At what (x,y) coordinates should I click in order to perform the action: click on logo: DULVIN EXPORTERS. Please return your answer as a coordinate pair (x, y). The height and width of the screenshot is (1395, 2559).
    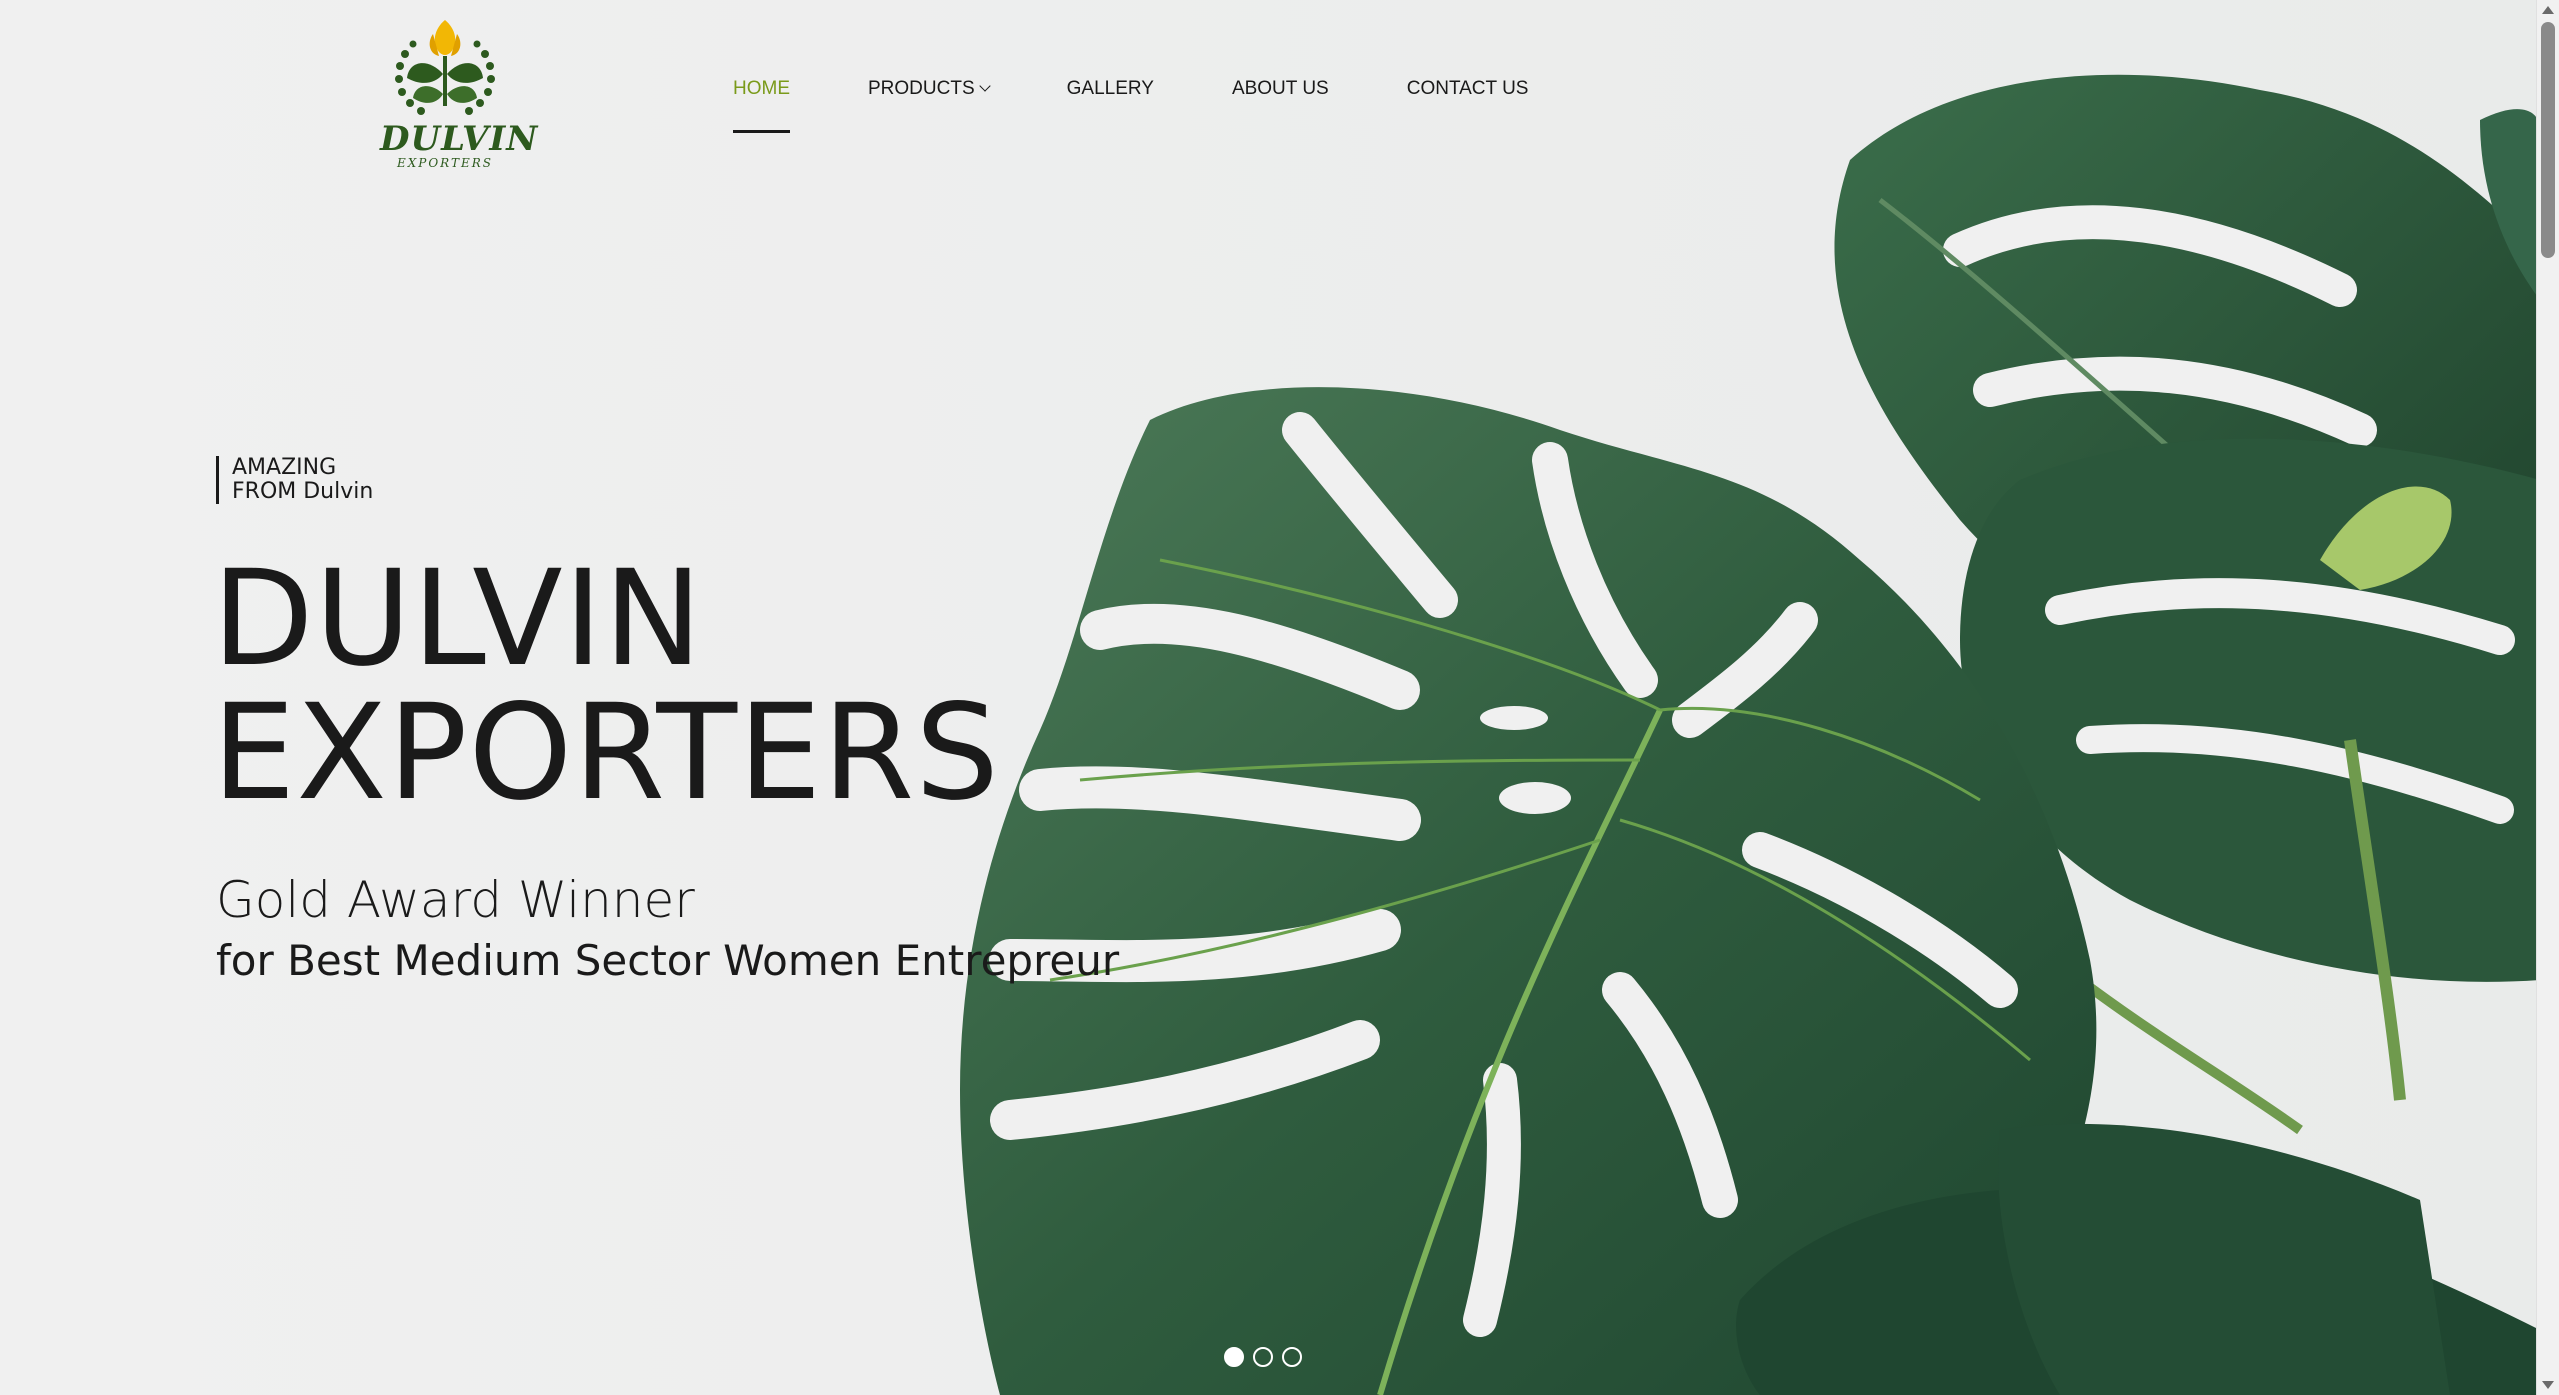
    Looking at the image, I should click on (459, 94).